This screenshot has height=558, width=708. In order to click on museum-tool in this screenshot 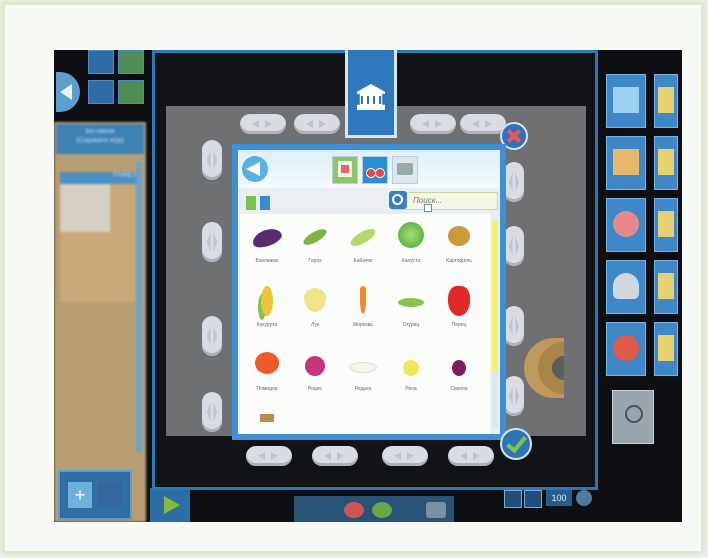, I will do `click(666, 349)`.